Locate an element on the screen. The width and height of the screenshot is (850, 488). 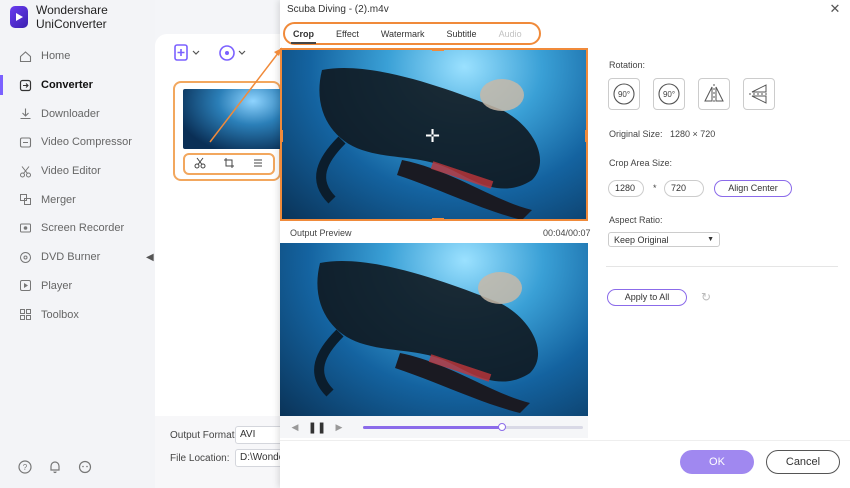
dialog-title: Scuba Diving - (2).m4v is located at coordinates (338, 9).